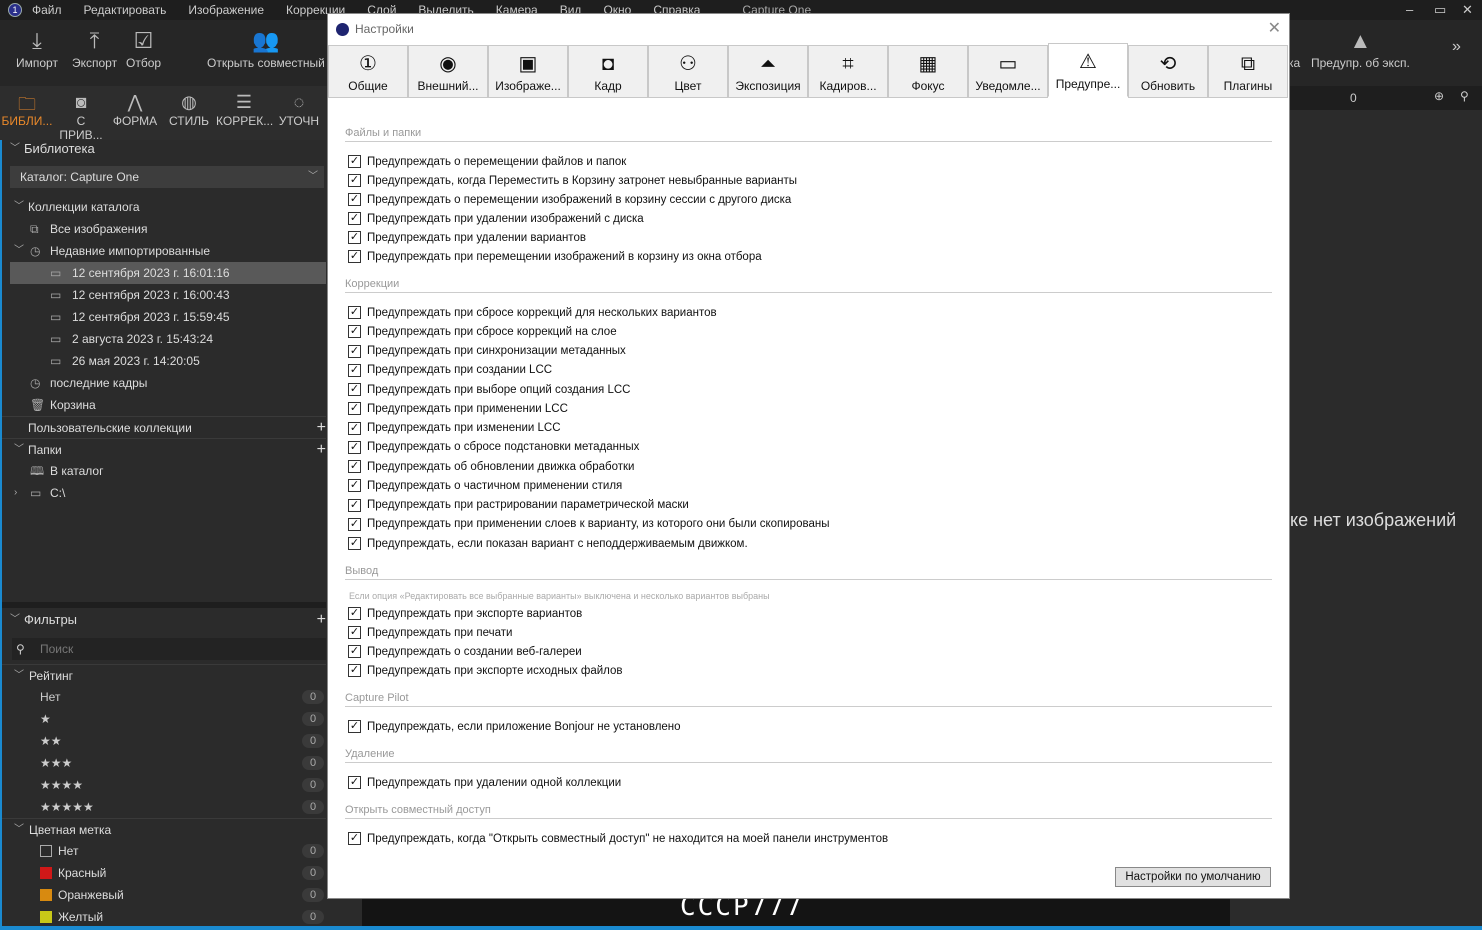 Image resolution: width=1482 pixels, height=930 pixels. What do you see at coordinates (808, 613) in the screenshot?
I see `warning-checkbox: ✓ Предупреждать при экспорте вариантов` at bounding box center [808, 613].